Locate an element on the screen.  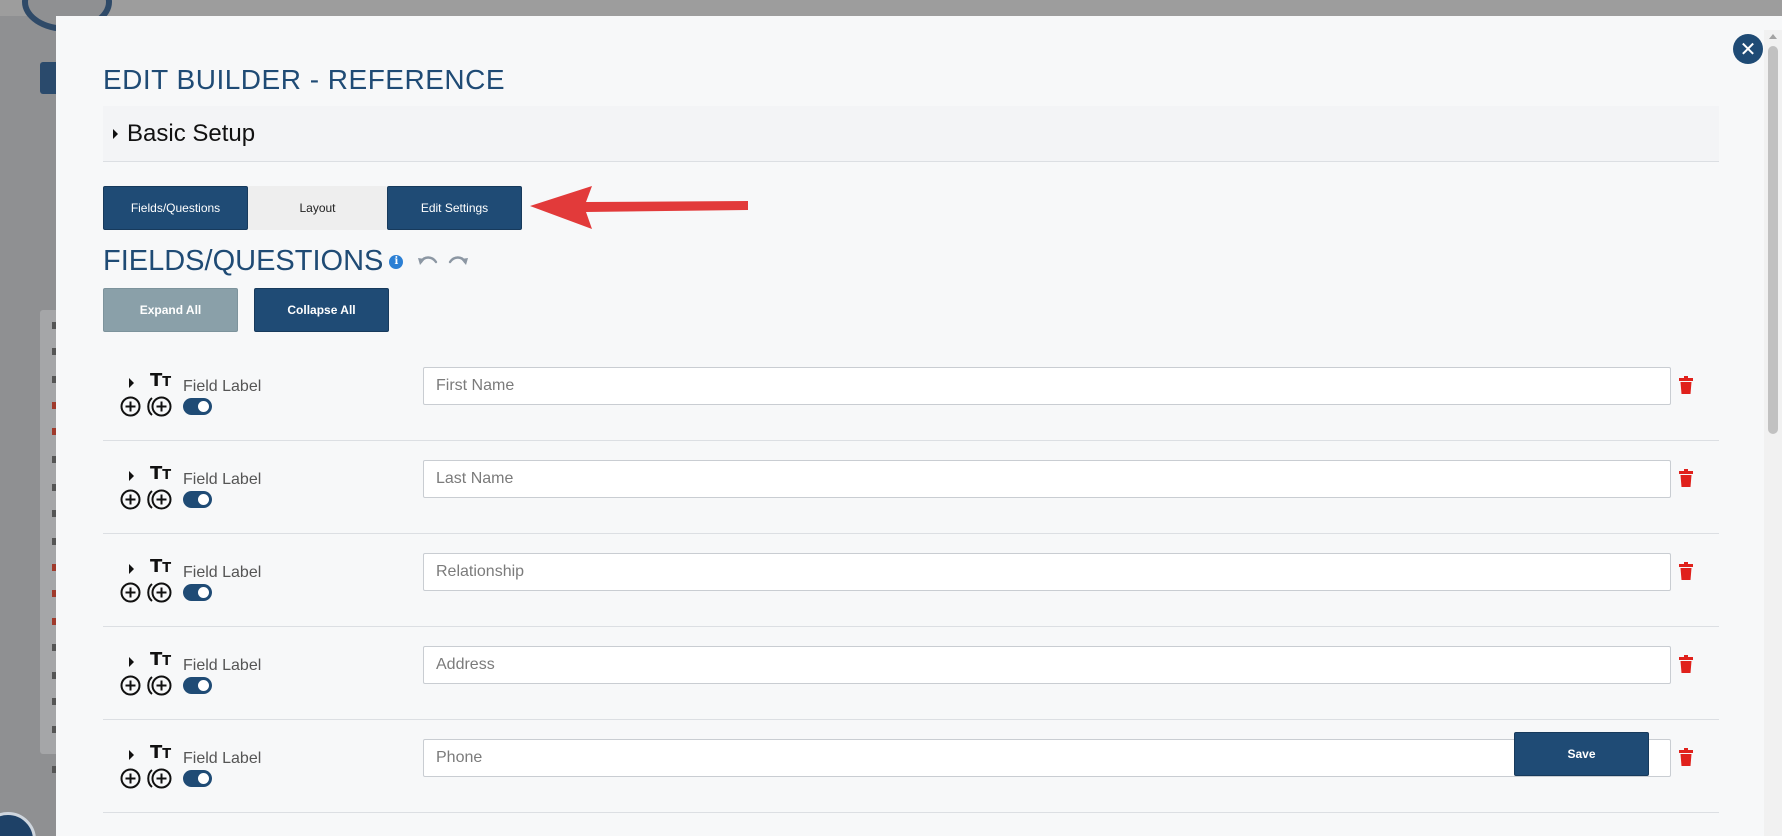
section-header: FIELDS/QUESTIONS i is located at coordinates (286, 261).